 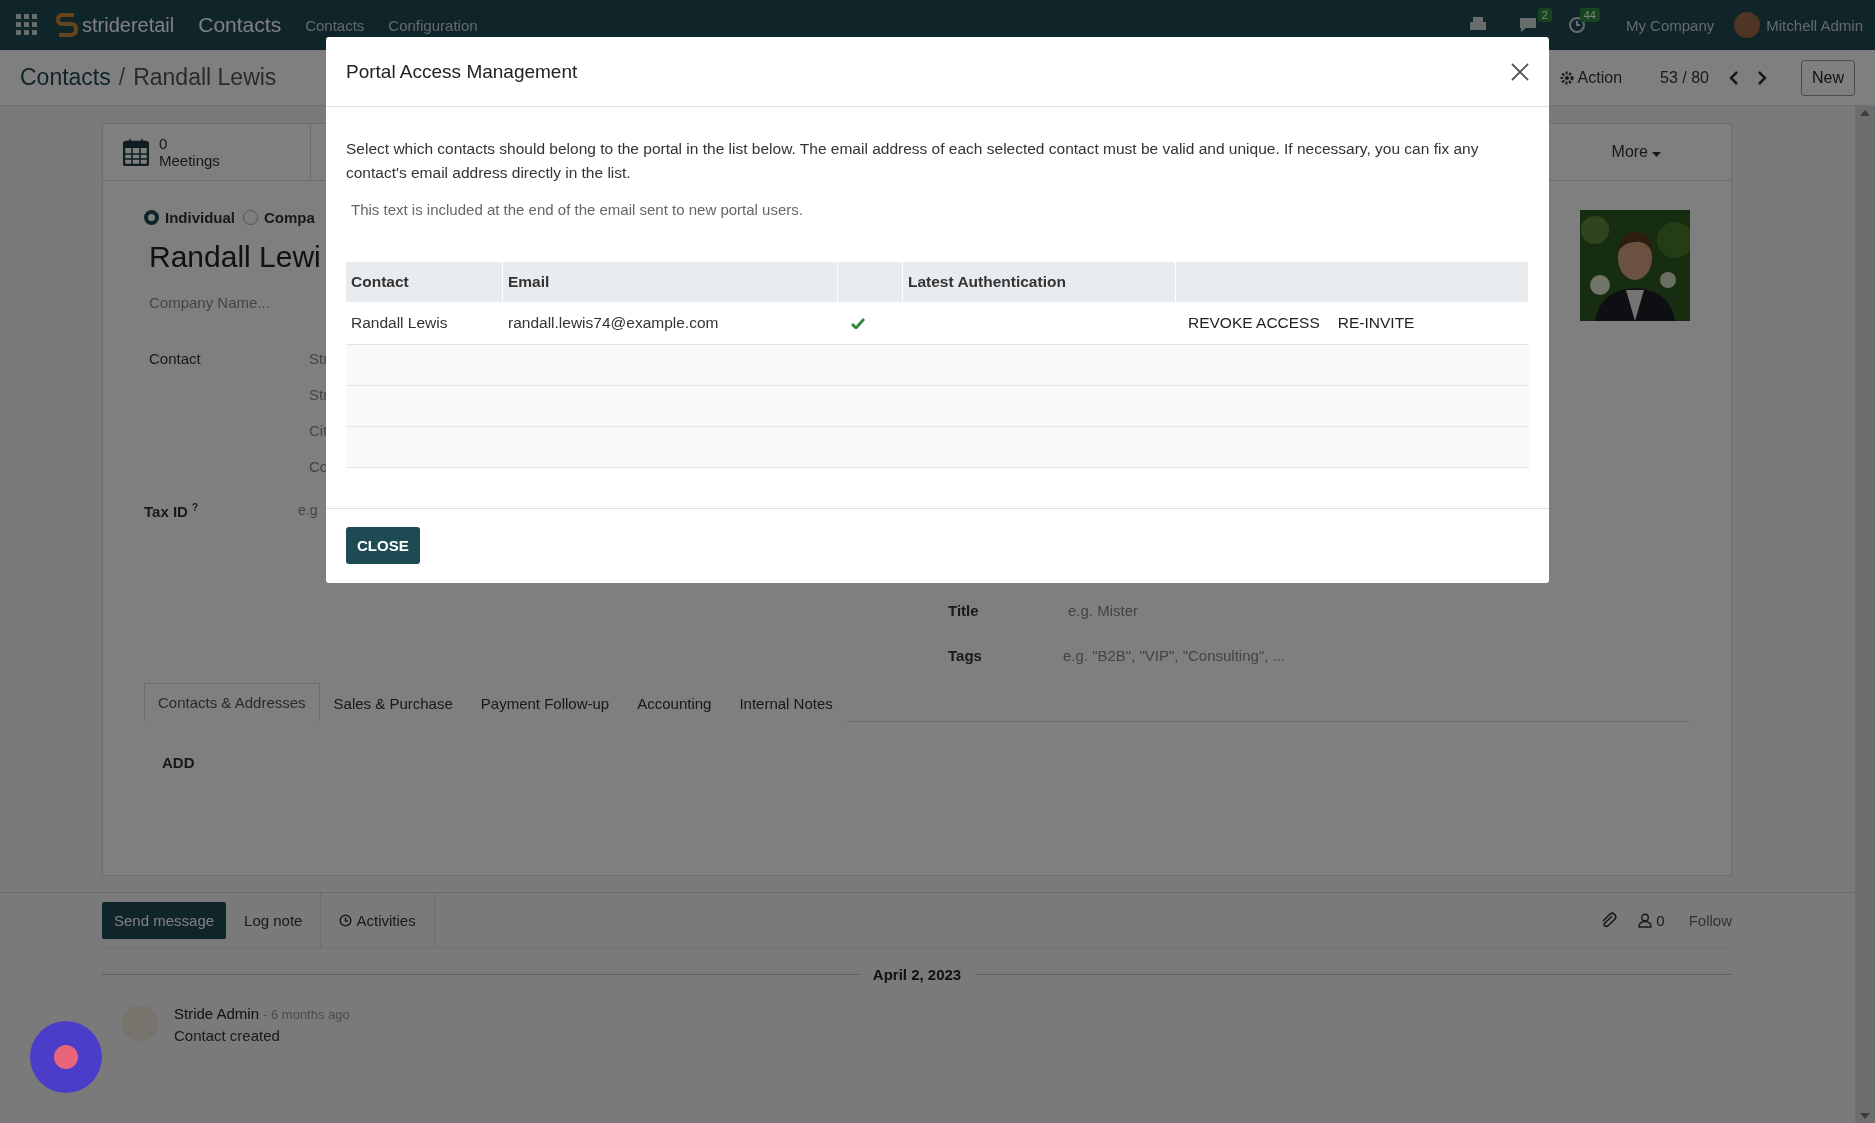 What do you see at coordinates (1591, 77) in the screenshot?
I see `action-button: Action` at bounding box center [1591, 77].